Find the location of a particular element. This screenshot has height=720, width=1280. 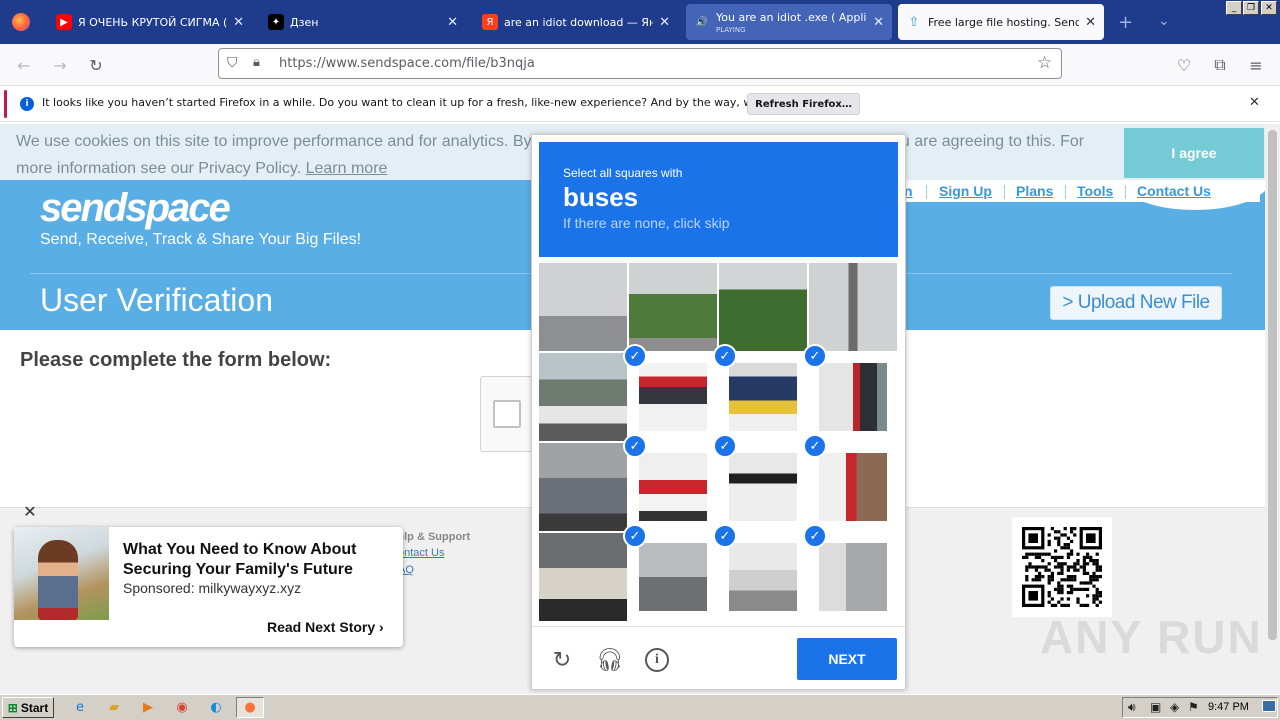

firefox-icon is located at coordinates (21, 22).